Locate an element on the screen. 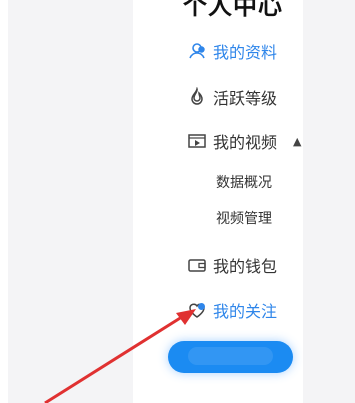  sidebar-item-label: 我的钱包 is located at coordinates (245, 266).